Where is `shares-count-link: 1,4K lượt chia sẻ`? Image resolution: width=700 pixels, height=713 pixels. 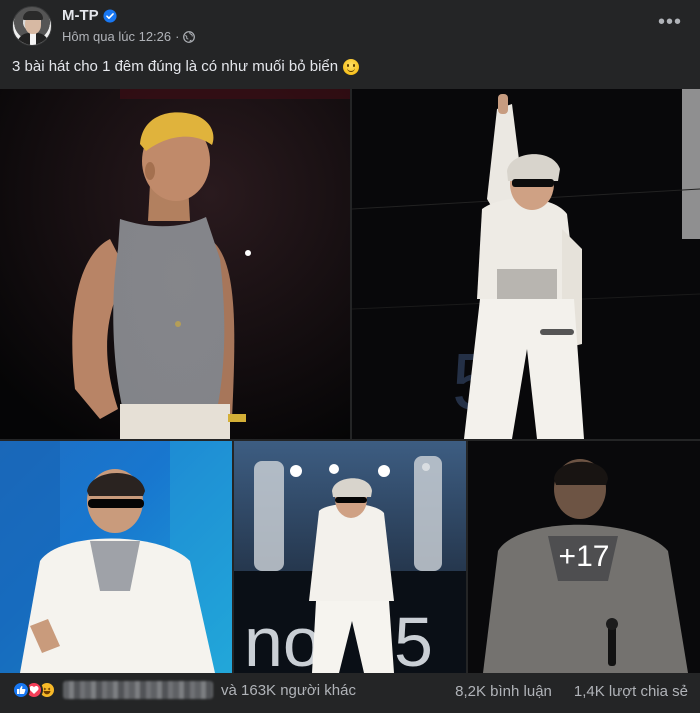 shares-count-link: 1,4K lượt chia sẻ is located at coordinates (631, 691).